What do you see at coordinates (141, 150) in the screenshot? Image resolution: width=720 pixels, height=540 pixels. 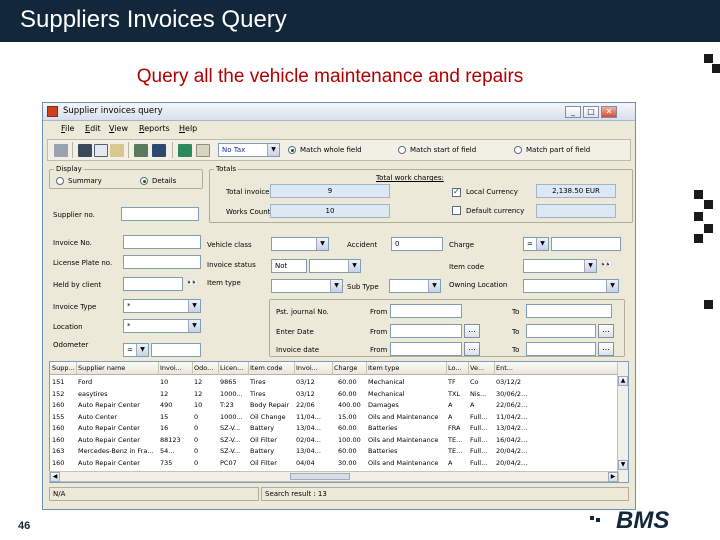 I see `check-icon` at bounding box center [141, 150].